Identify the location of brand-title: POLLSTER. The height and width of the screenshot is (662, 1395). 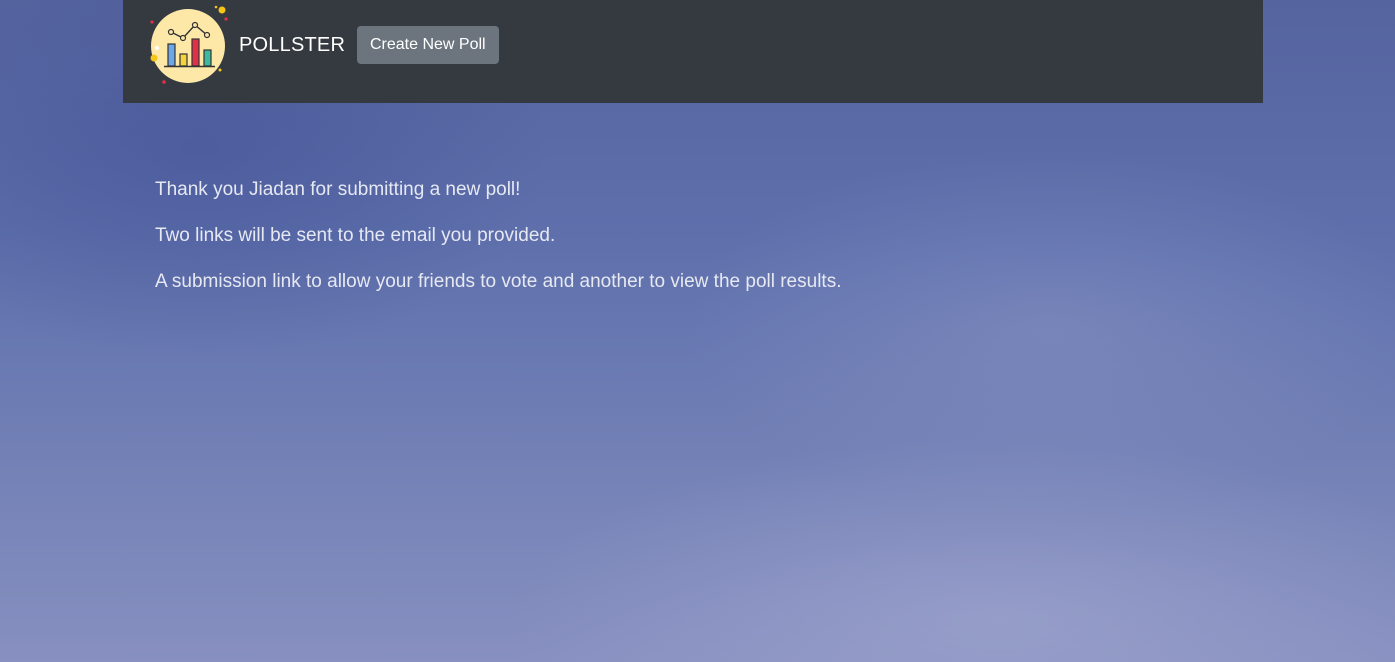
(292, 45).